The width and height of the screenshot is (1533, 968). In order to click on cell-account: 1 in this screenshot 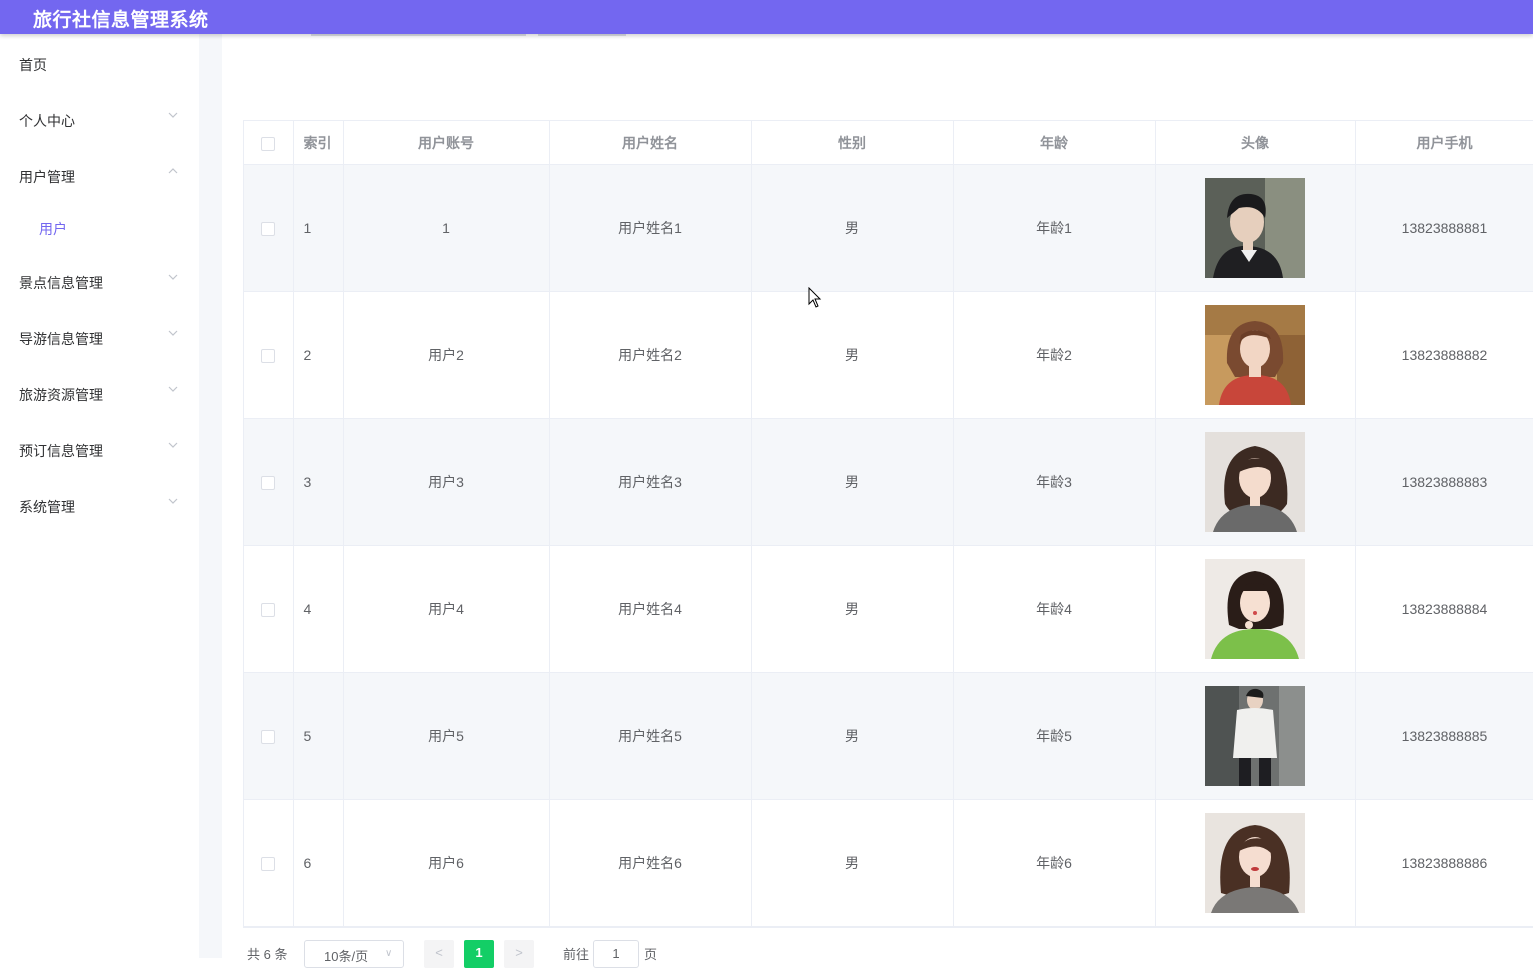, I will do `click(446, 228)`.